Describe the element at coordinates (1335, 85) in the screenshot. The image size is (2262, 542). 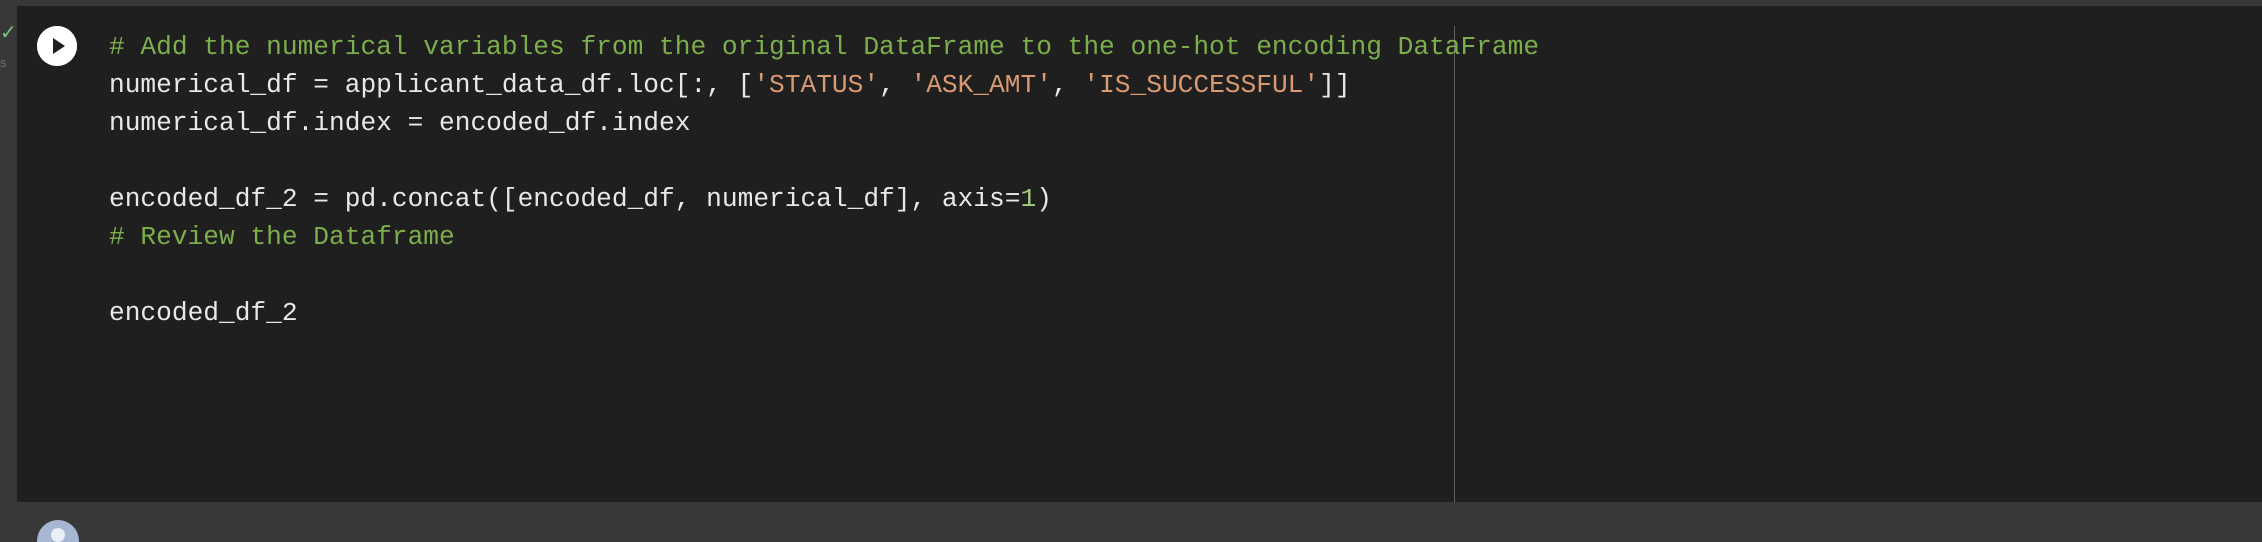
I see `code-token-text: ]]` at that location.